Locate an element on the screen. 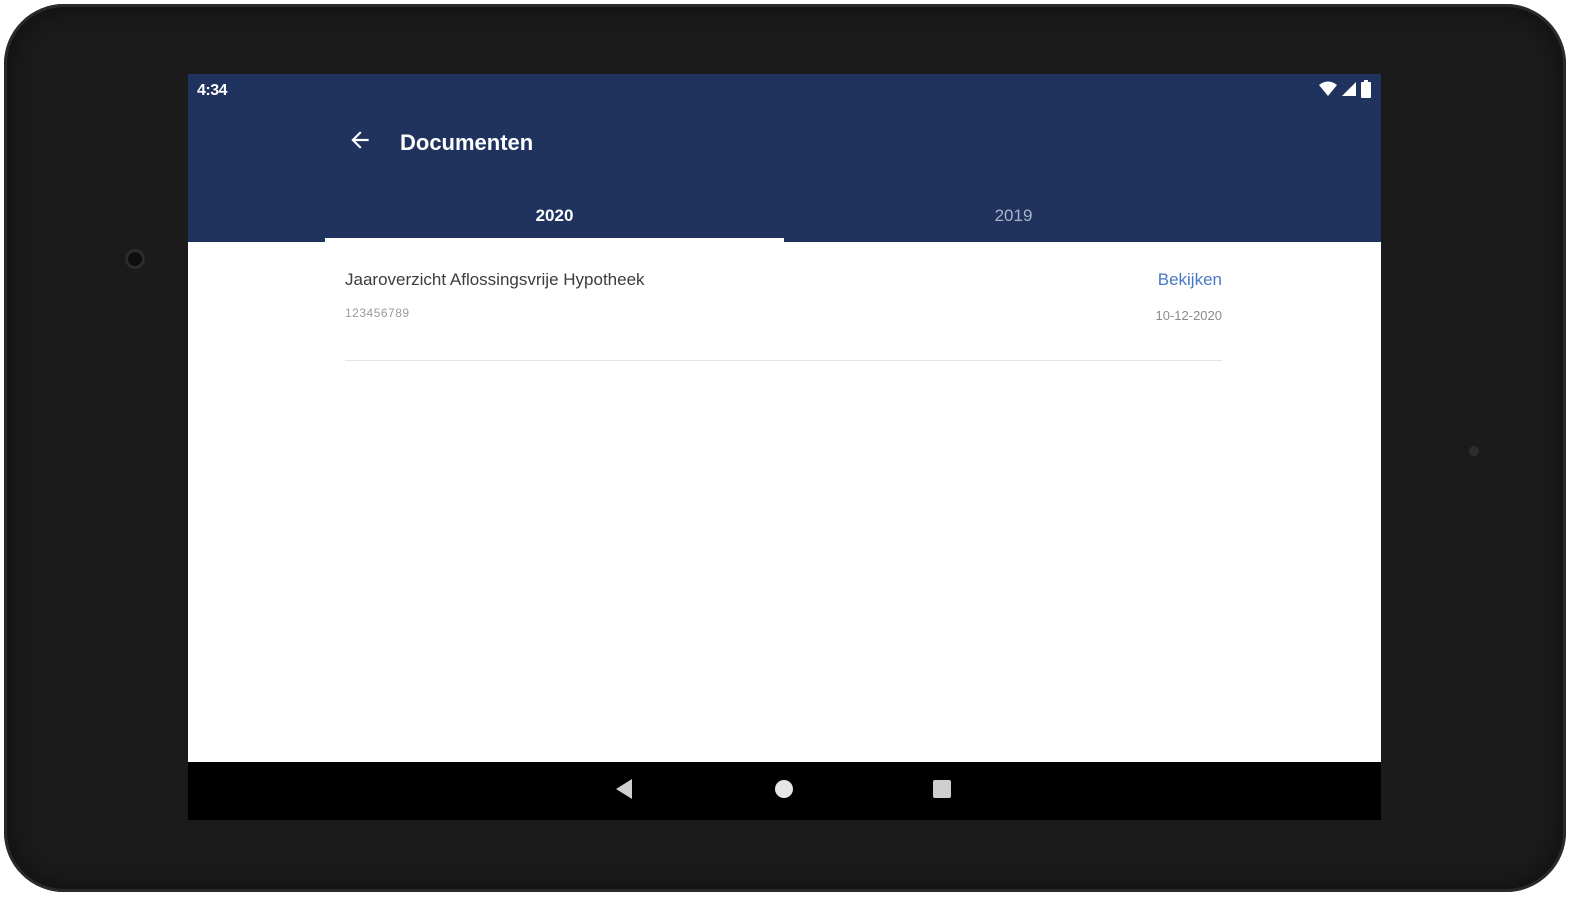 Image resolution: width=1578 pixels, height=900 pixels. tab-2019: 2019 is located at coordinates (1013, 216).